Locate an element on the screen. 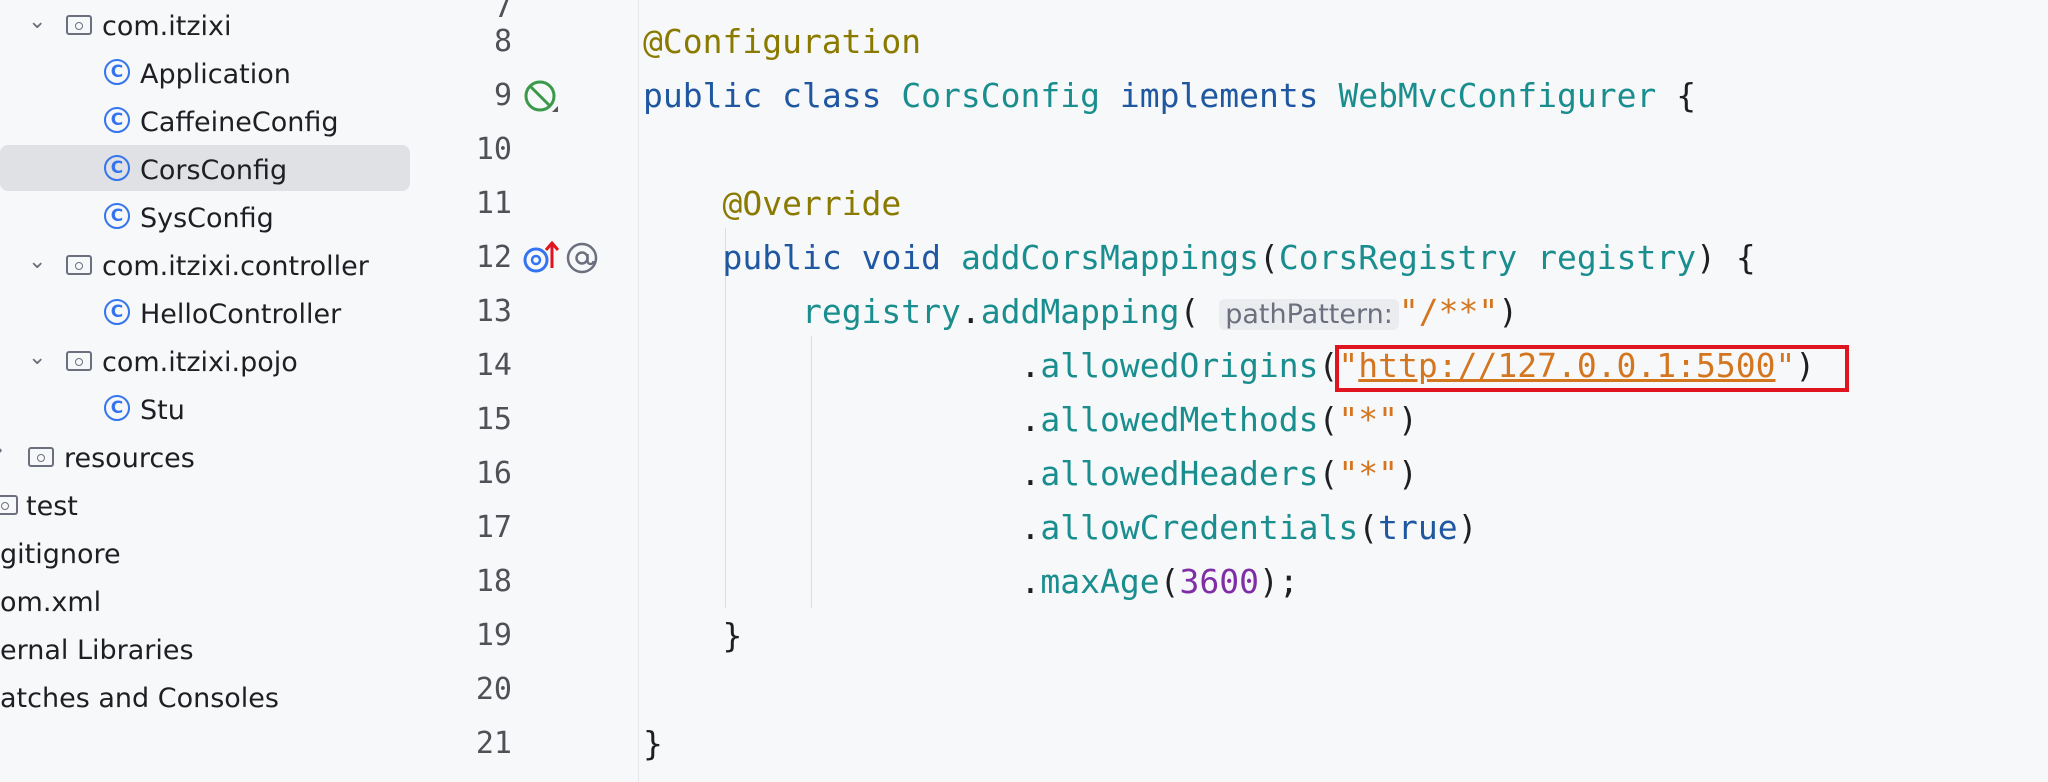 This screenshot has width=2048, height=782. code-line-13: registry.addMapping( pathPattern: "/**") is located at coordinates (1080, 311).